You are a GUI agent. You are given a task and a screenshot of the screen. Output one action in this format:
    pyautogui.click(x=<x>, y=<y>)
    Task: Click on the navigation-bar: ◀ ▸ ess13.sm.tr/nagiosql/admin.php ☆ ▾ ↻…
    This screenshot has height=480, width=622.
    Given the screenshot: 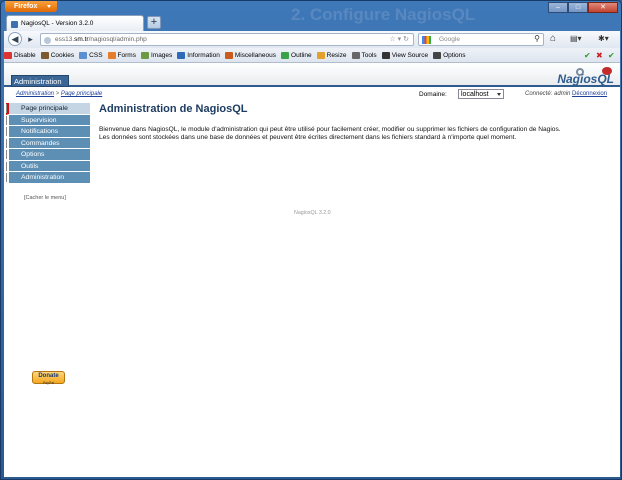 What is the action you would take?
    pyautogui.click(x=312, y=39)
    